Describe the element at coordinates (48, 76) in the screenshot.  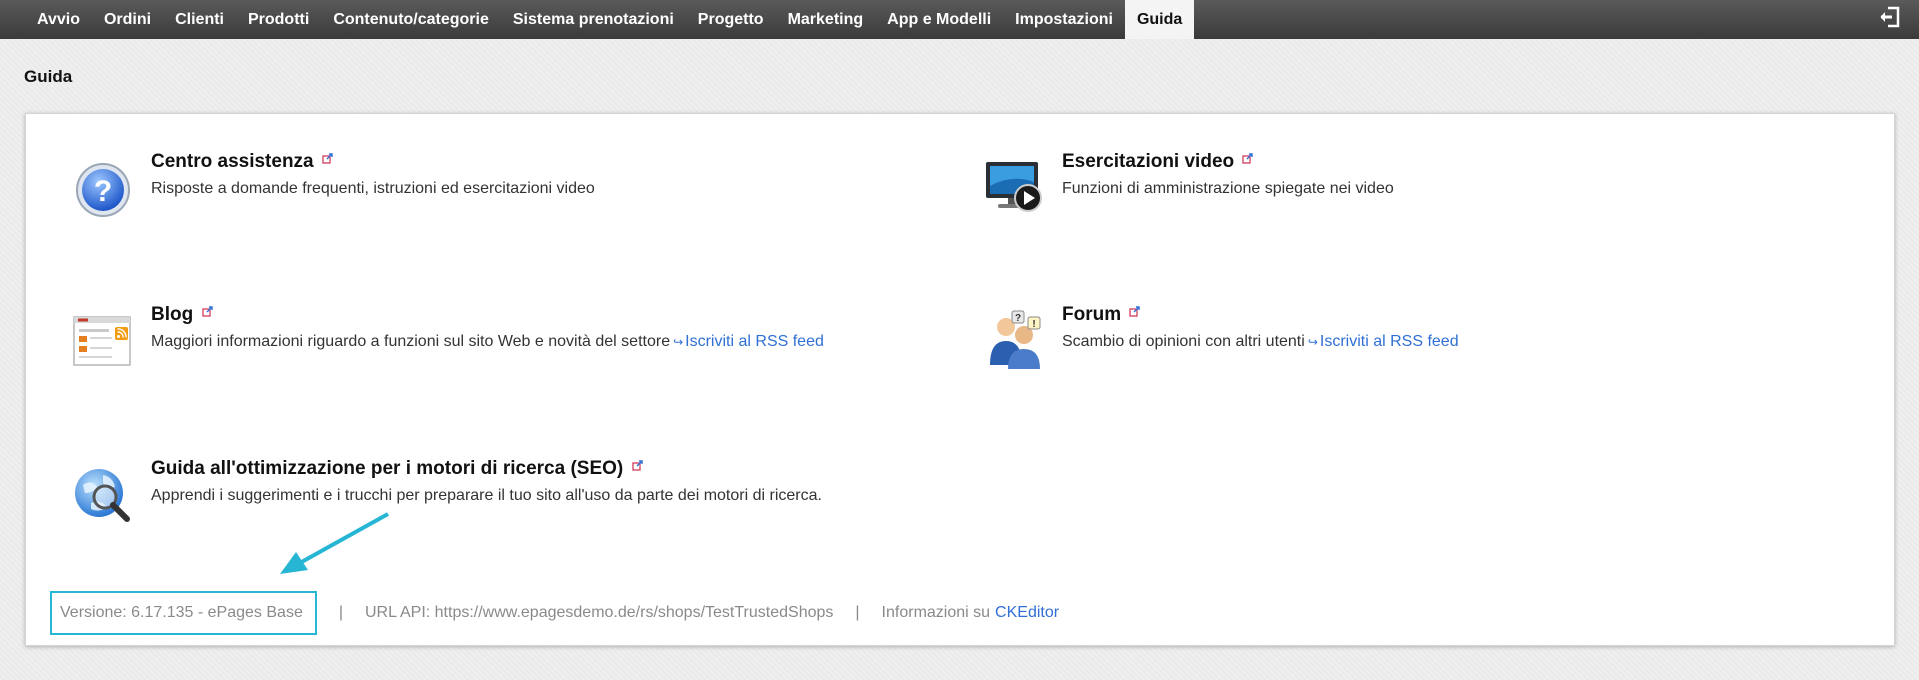
I see `page-title: Guida` at that location.